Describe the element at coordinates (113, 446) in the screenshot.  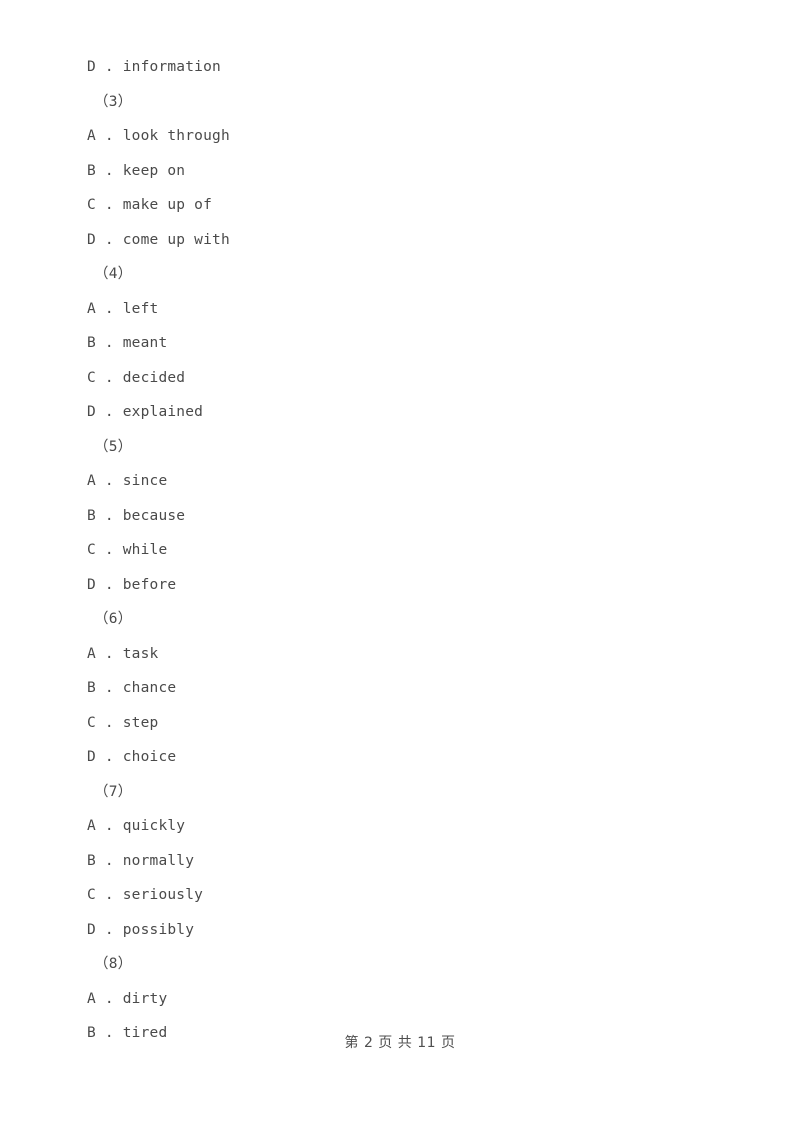
I see `question-number: （5）` at that location.